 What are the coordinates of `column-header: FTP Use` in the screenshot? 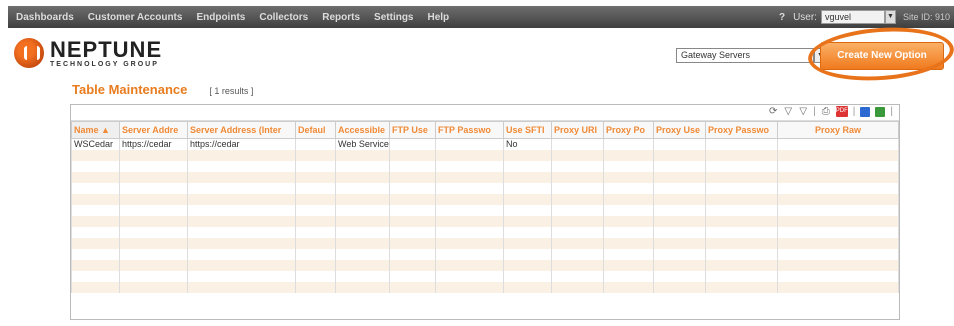 It's located at (412, 130).